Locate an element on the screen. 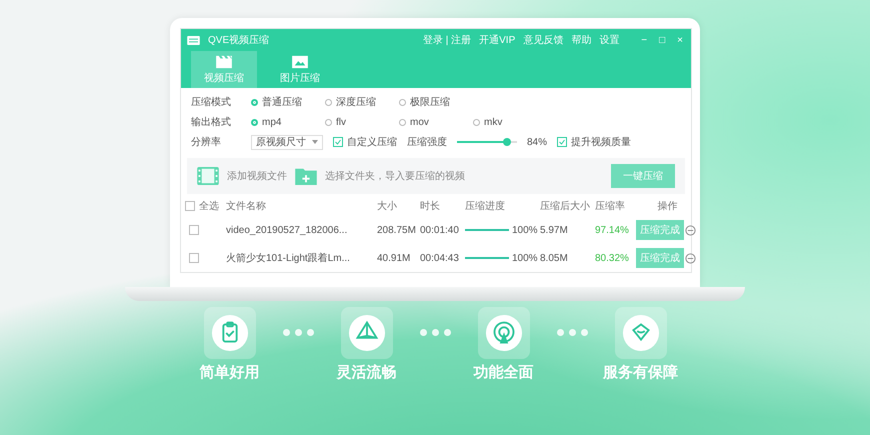 Image resolution: width=870 pixels, height=435 pixels. duration: 00:04:43 is located at coordinates (440, 258).